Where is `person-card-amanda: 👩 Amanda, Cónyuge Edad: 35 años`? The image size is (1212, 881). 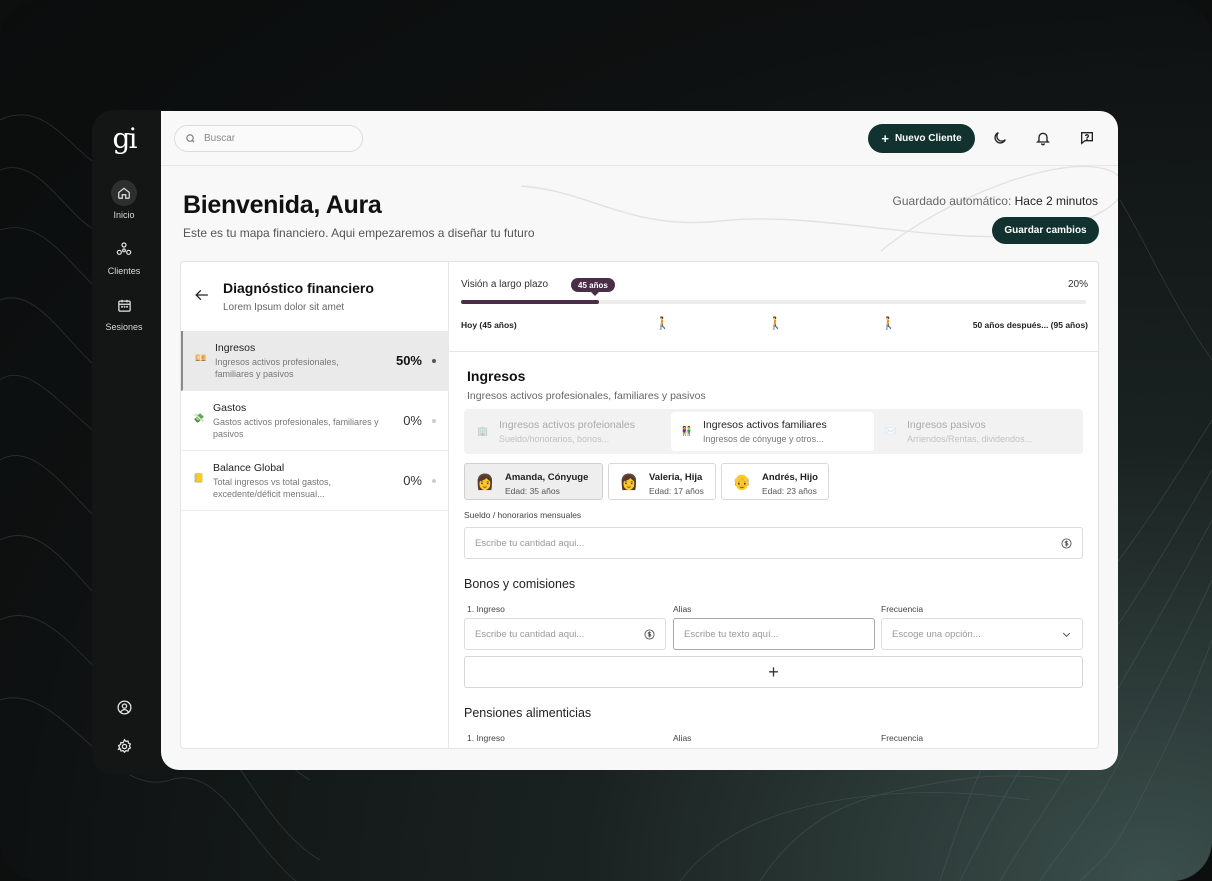
person-card-amanda: 👩 Amanda, Cónyuge Edad: 35 años is located at coordinates (533, 481).